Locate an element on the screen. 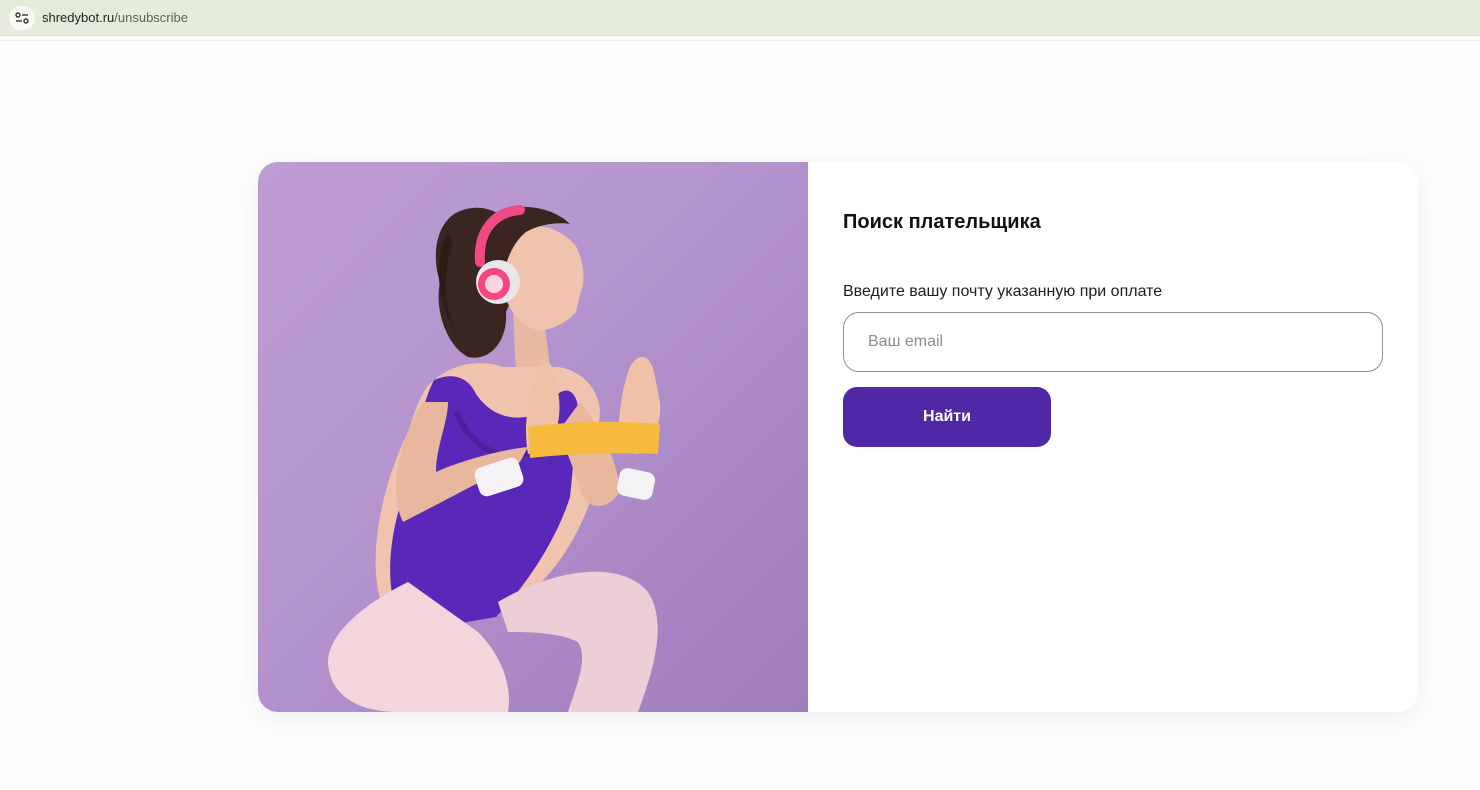 Image resolution: width=1480 pixels, height=790 pixels. site-info-button is located at coordinates (22, 18).